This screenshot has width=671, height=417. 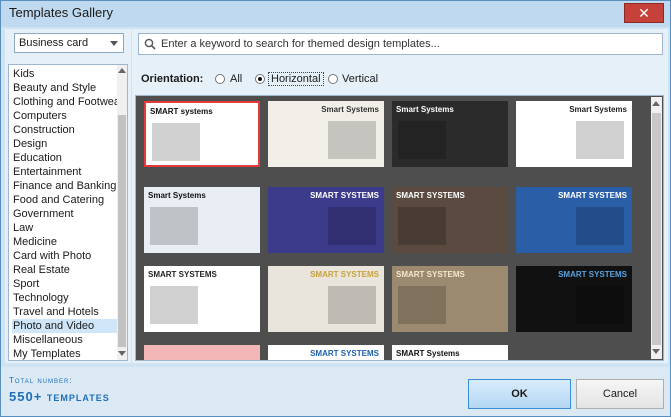 What do you see at coordinates (64, 340) in the screenshot?
I see `category-item: Miscellaneous` at bounding box center [64, 340].